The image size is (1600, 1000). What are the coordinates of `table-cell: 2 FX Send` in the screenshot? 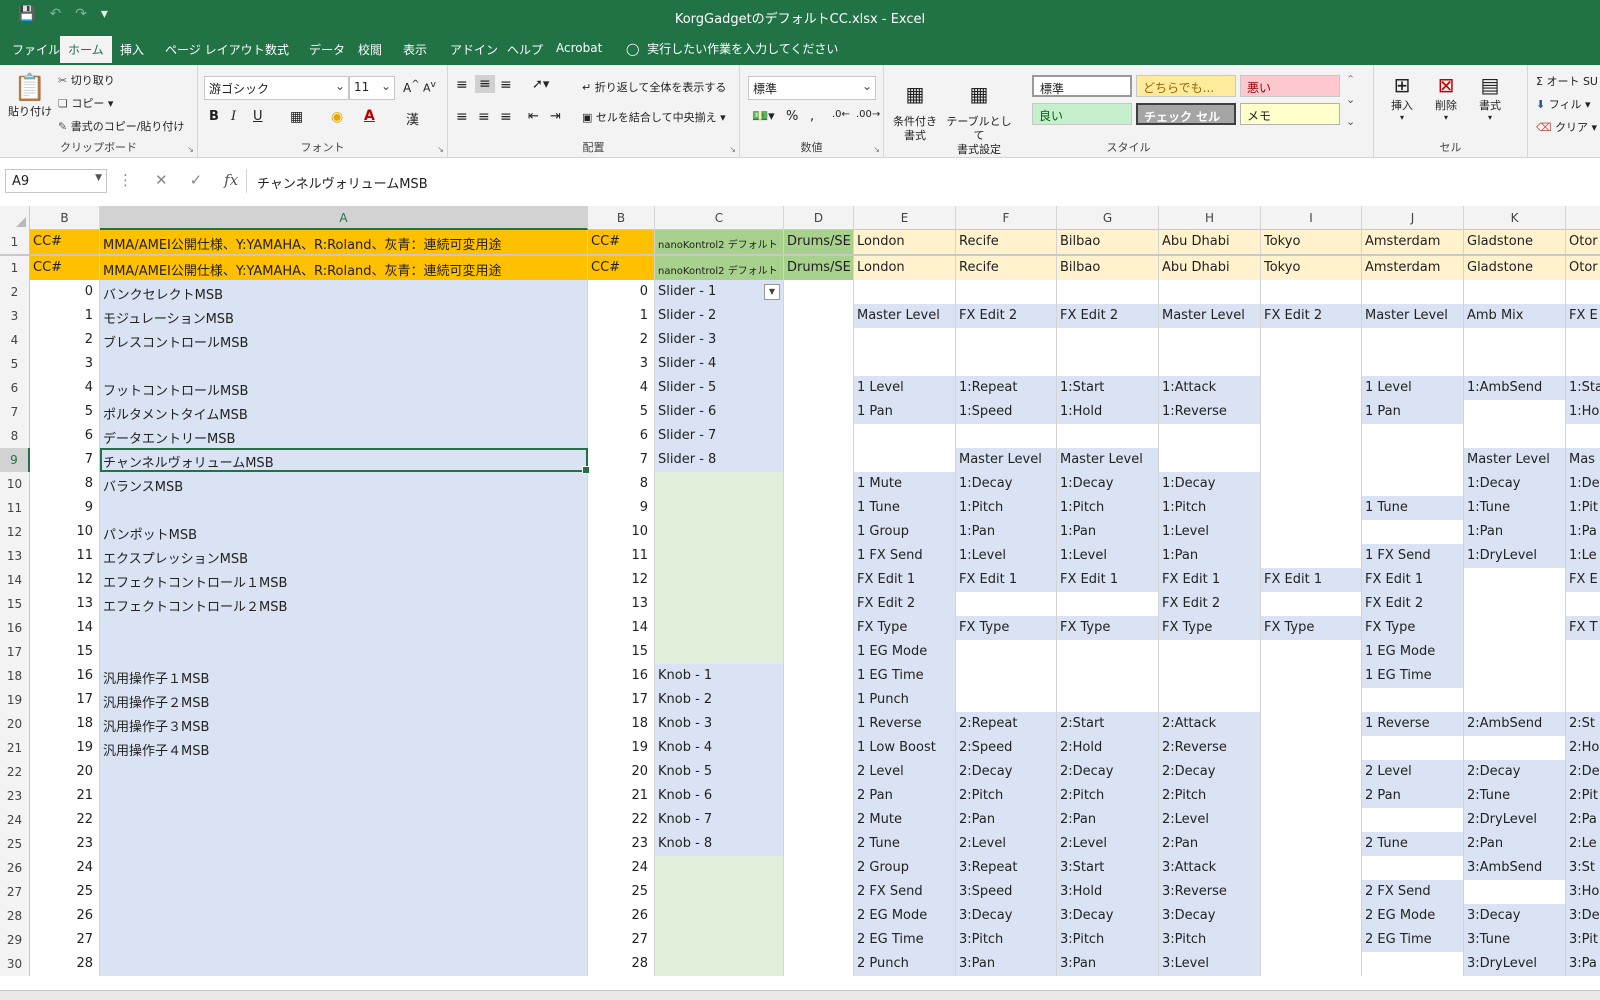 It's located at (905, 892).